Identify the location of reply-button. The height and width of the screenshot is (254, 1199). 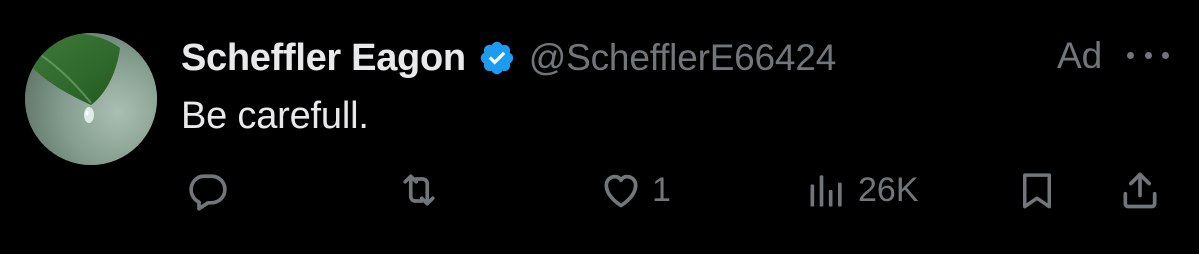
(208, 190).